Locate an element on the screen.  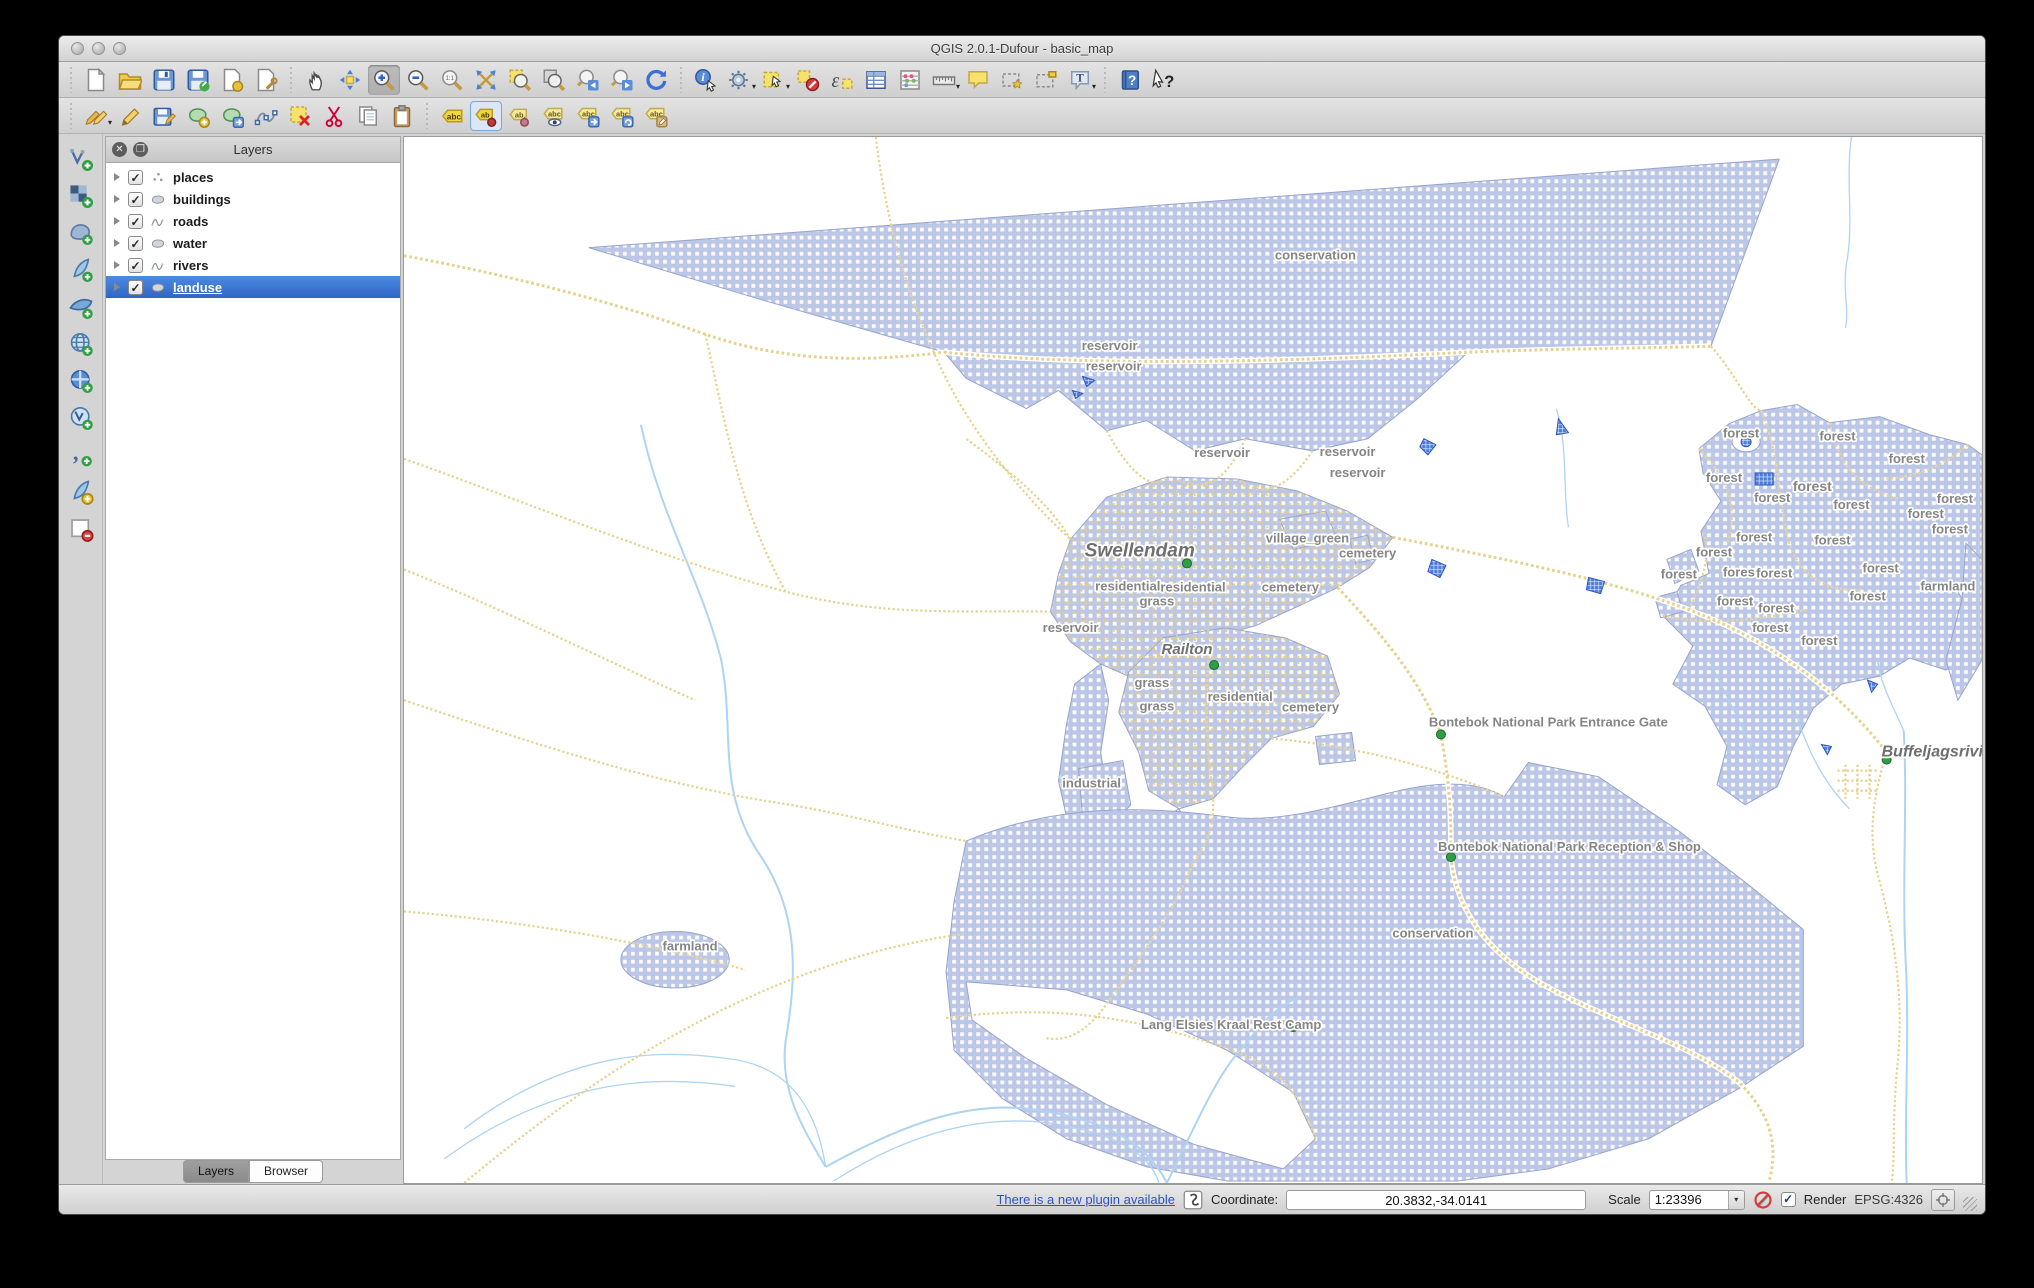
add-postgis-layer-button is located at coordinates (81, 233).